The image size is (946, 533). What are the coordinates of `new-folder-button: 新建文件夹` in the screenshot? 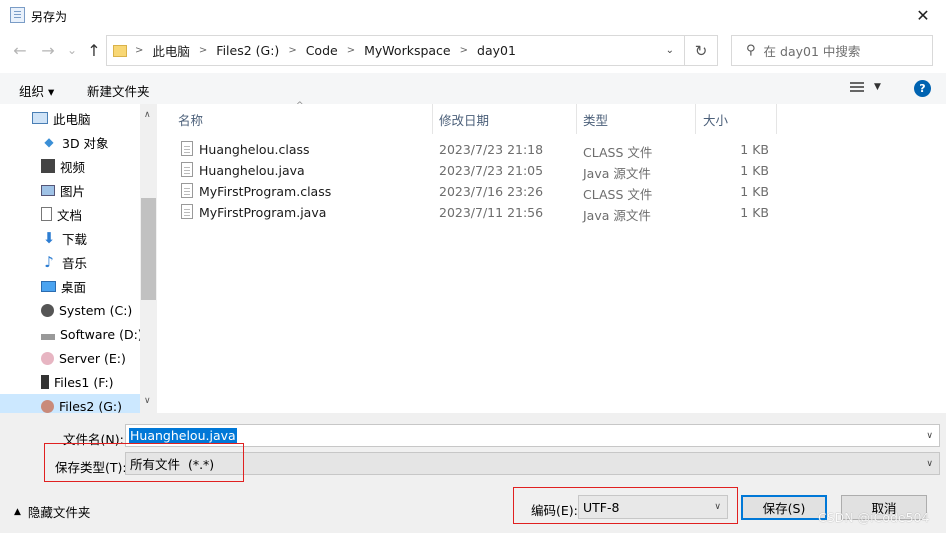 It's located at (118, 90).